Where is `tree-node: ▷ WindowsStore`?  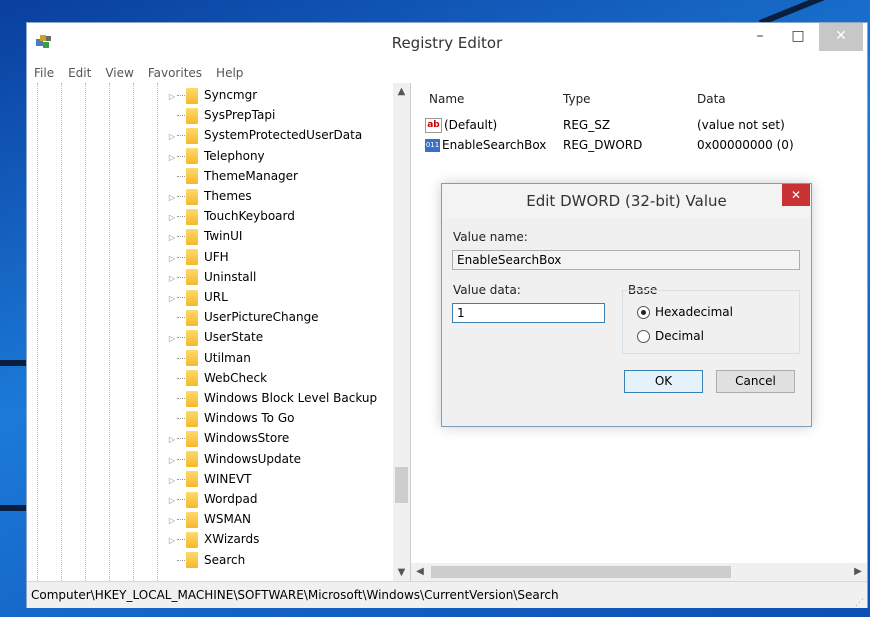 tree-node: ▷ WindowsStore is located at coordinates (228, 438).